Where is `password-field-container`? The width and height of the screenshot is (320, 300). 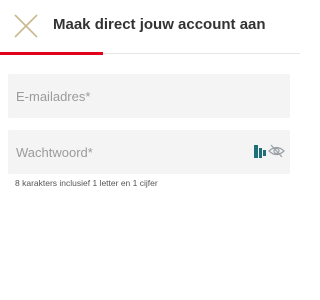
password-field-container is located at coordinates (149, 152).